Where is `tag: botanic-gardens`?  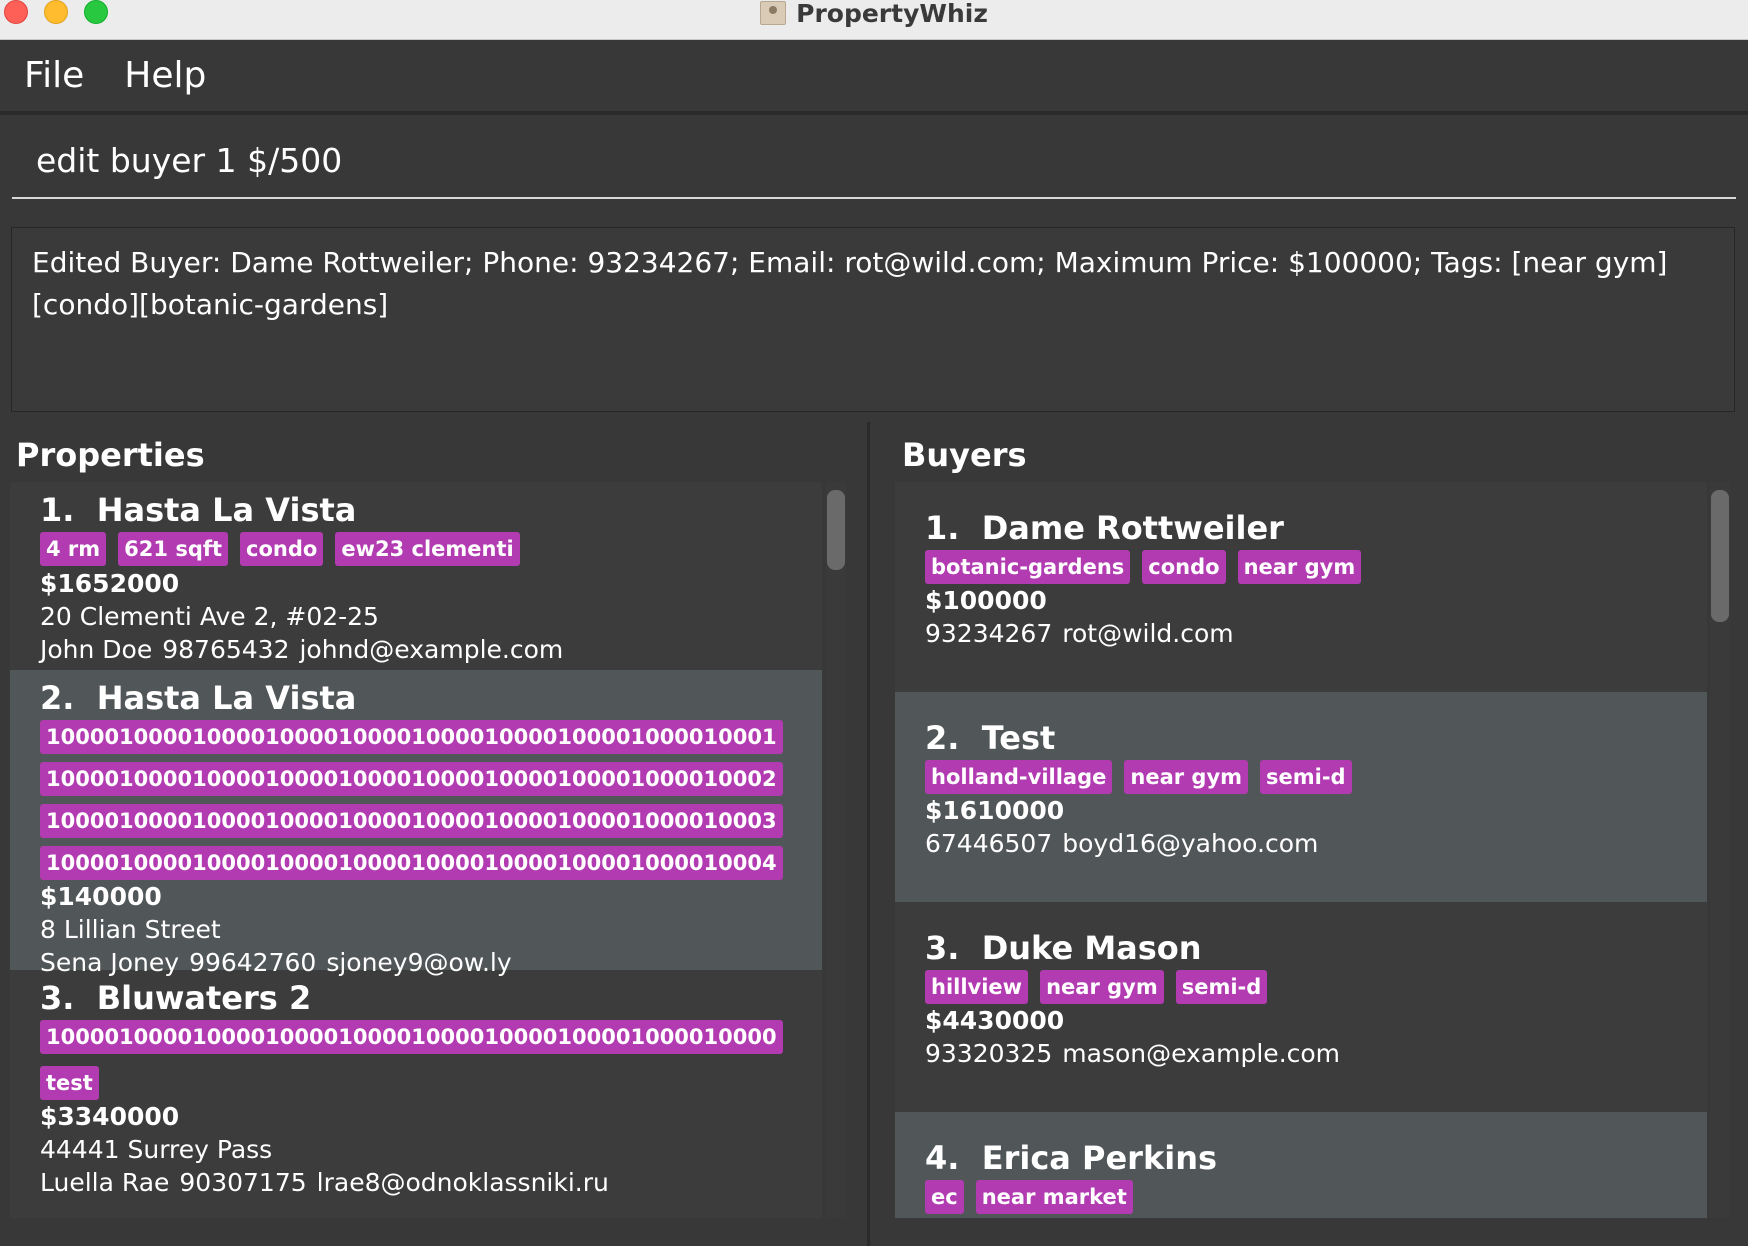 tag: botanic-gardens is located at coordinates (1028, 567).